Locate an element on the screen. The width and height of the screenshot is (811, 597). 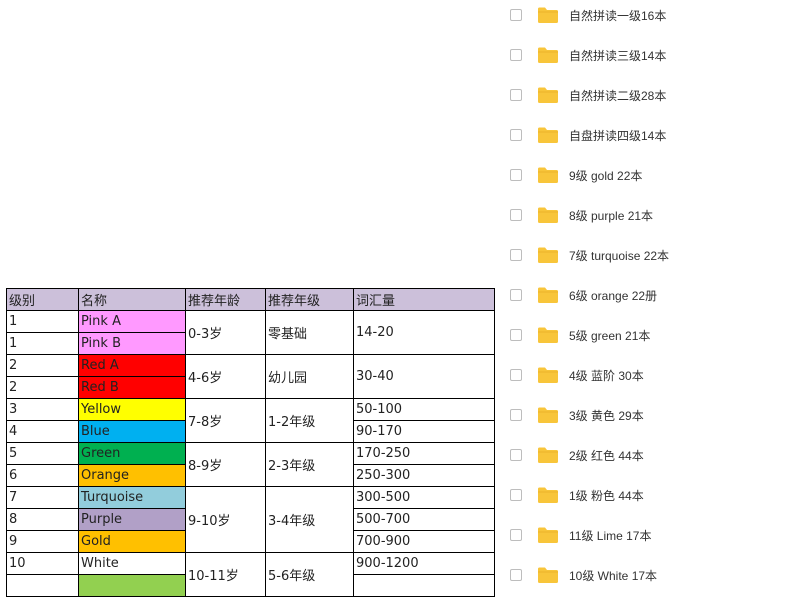
table-row: 1 Pink A 0-3岁 零基础 14-20 is located at coordinates (250, 332).